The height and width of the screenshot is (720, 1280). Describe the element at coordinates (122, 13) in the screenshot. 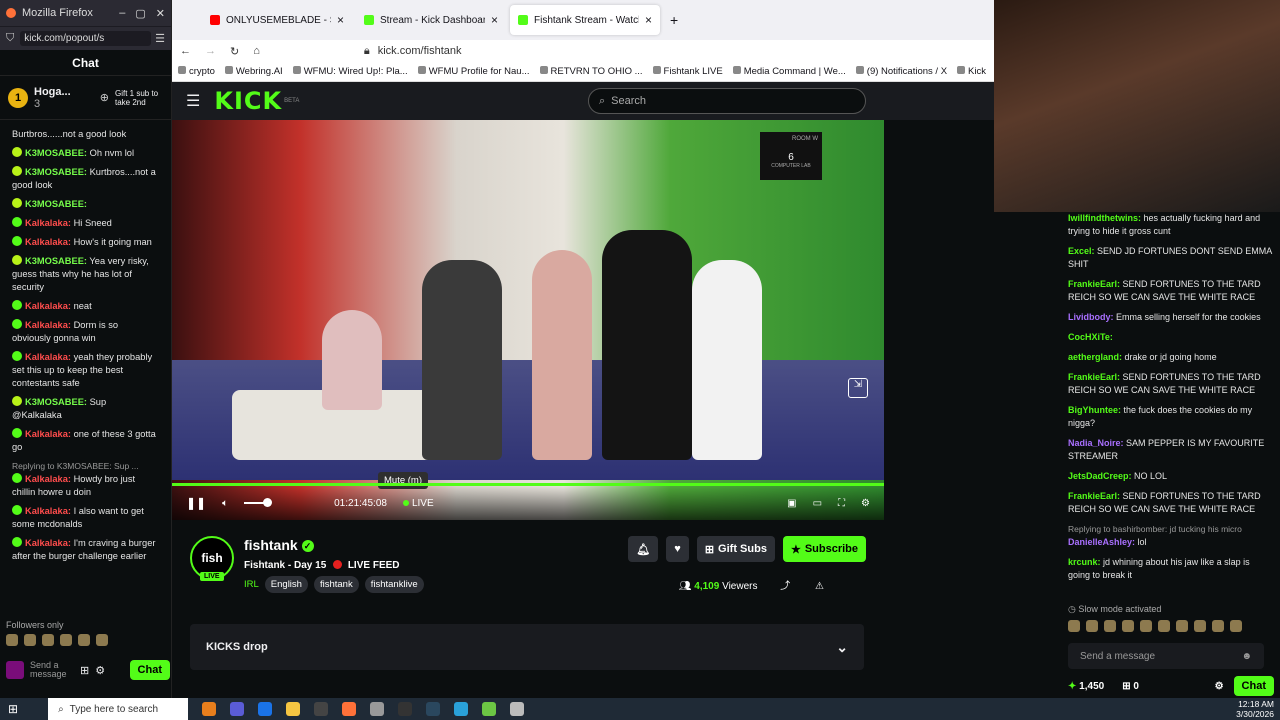

I see `minimize-icon: –` at that location.